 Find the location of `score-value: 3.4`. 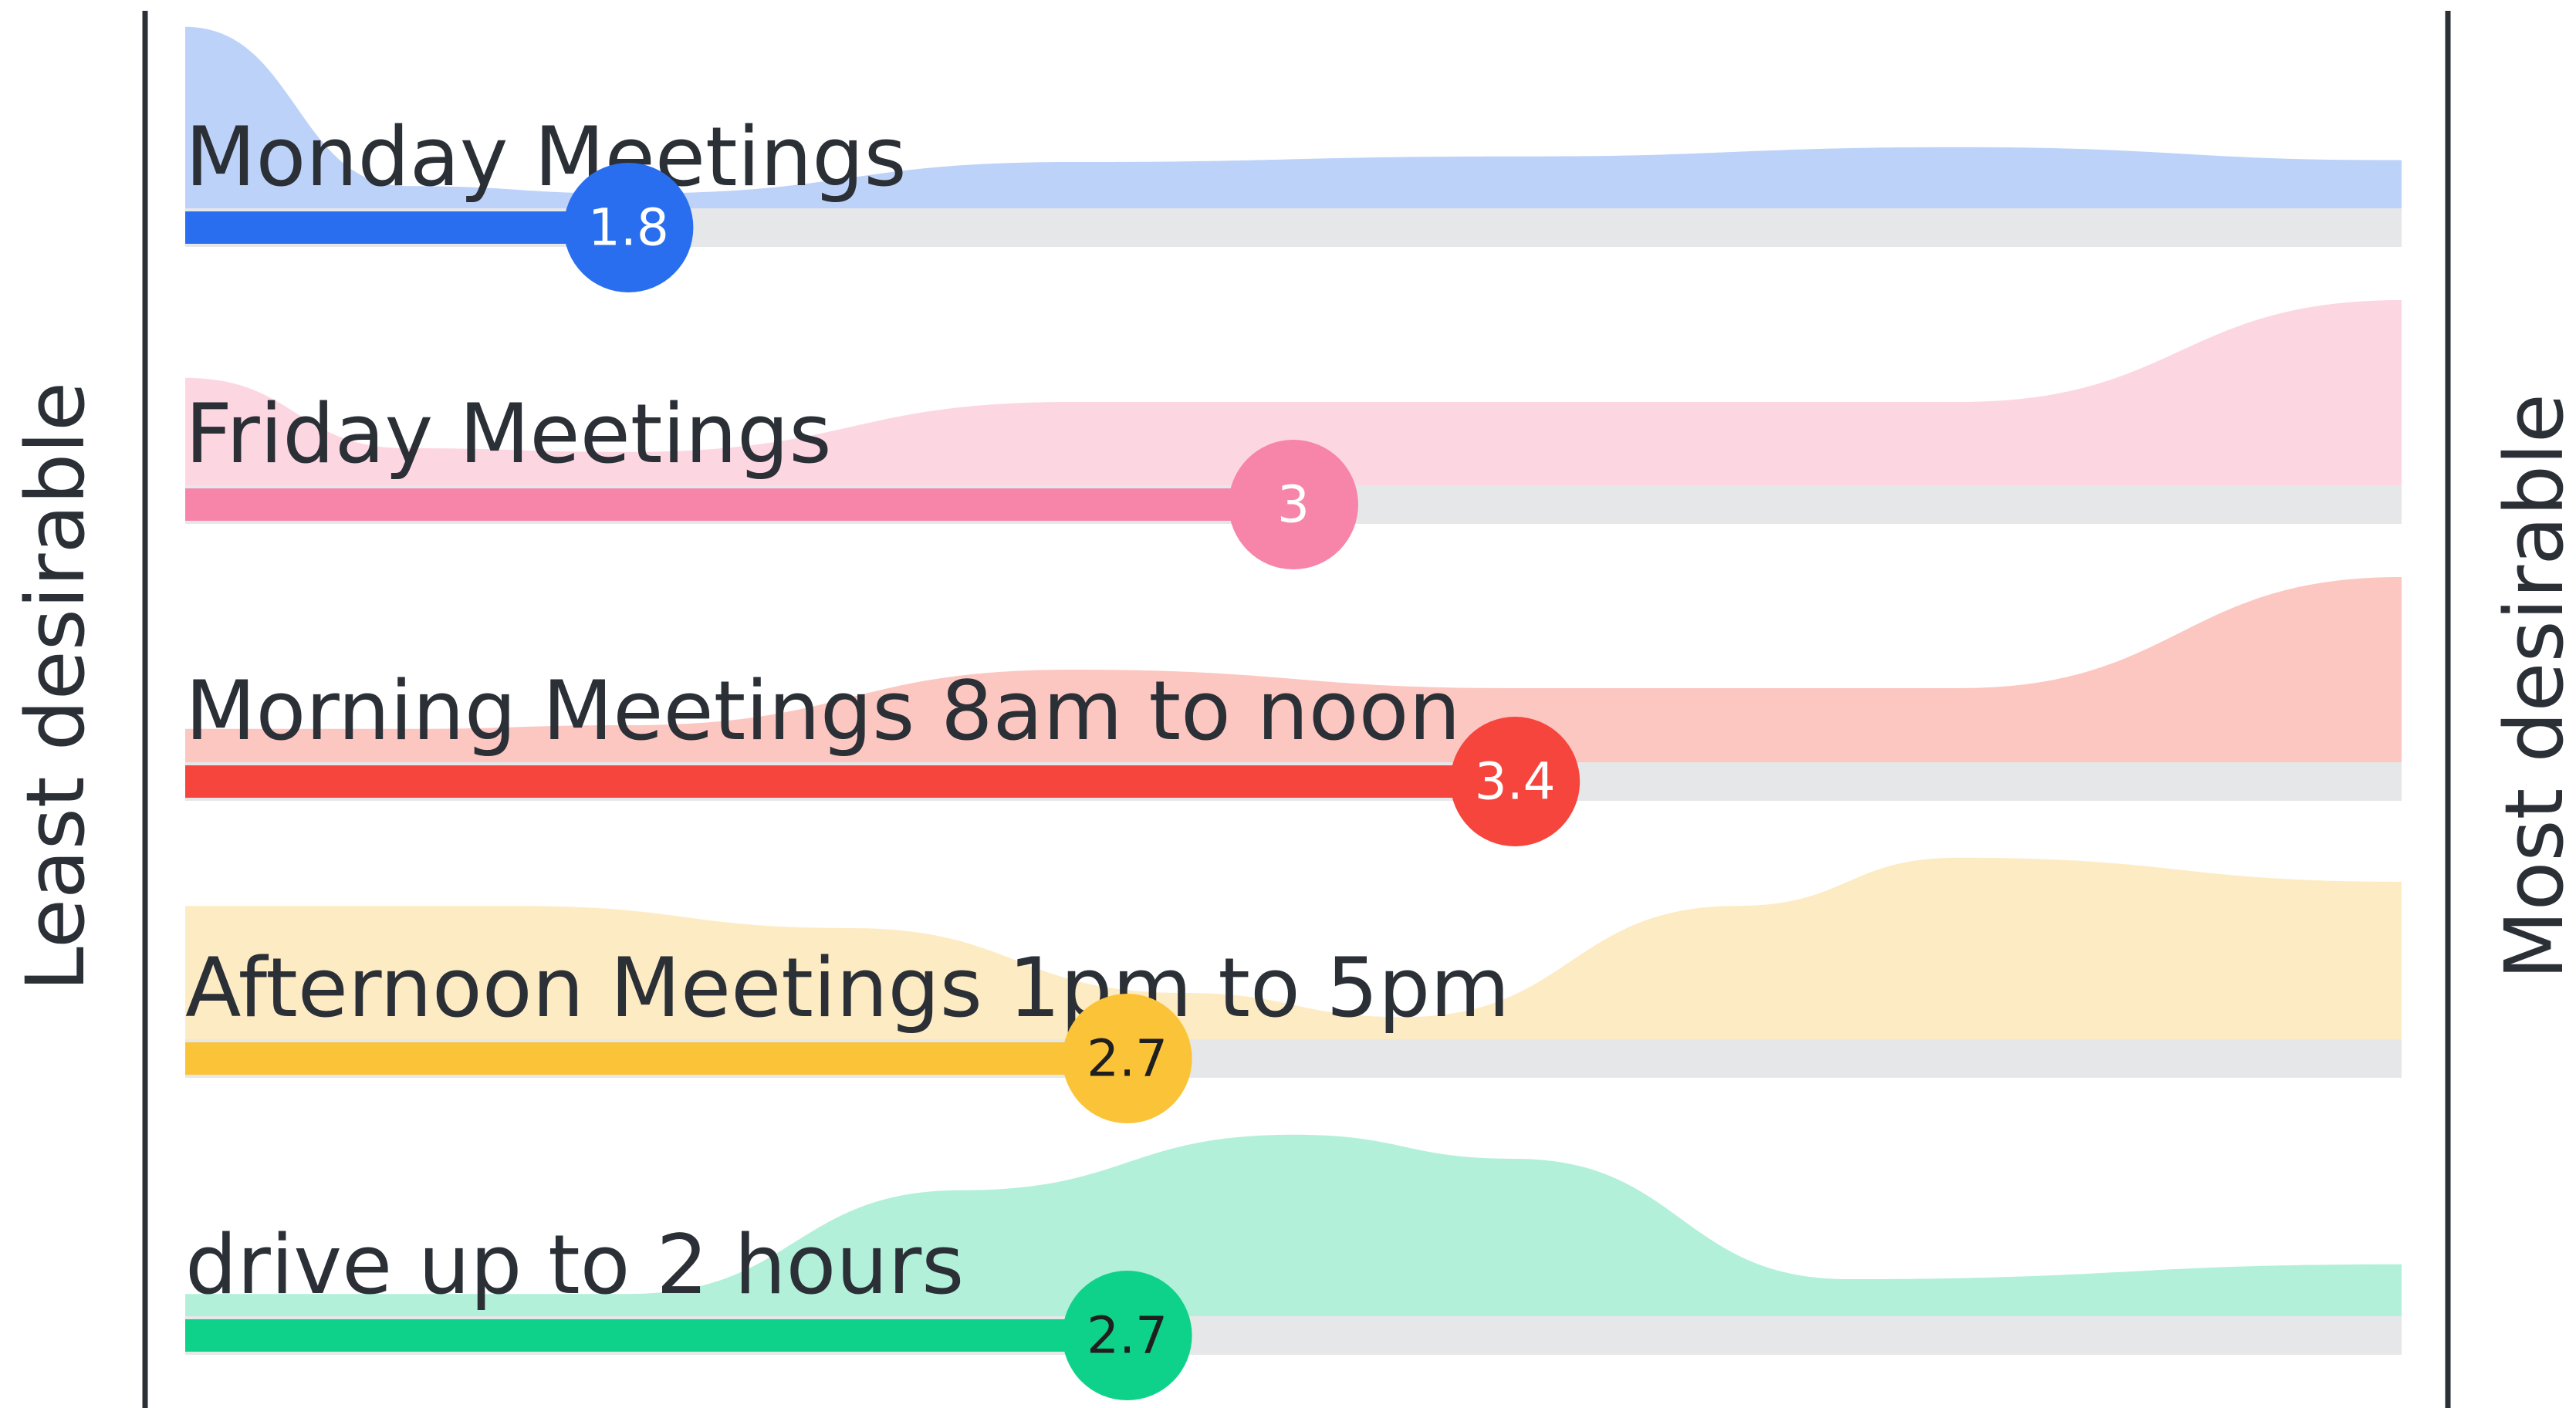

score-value: 3.4 is located at coordinates (1515, 782).